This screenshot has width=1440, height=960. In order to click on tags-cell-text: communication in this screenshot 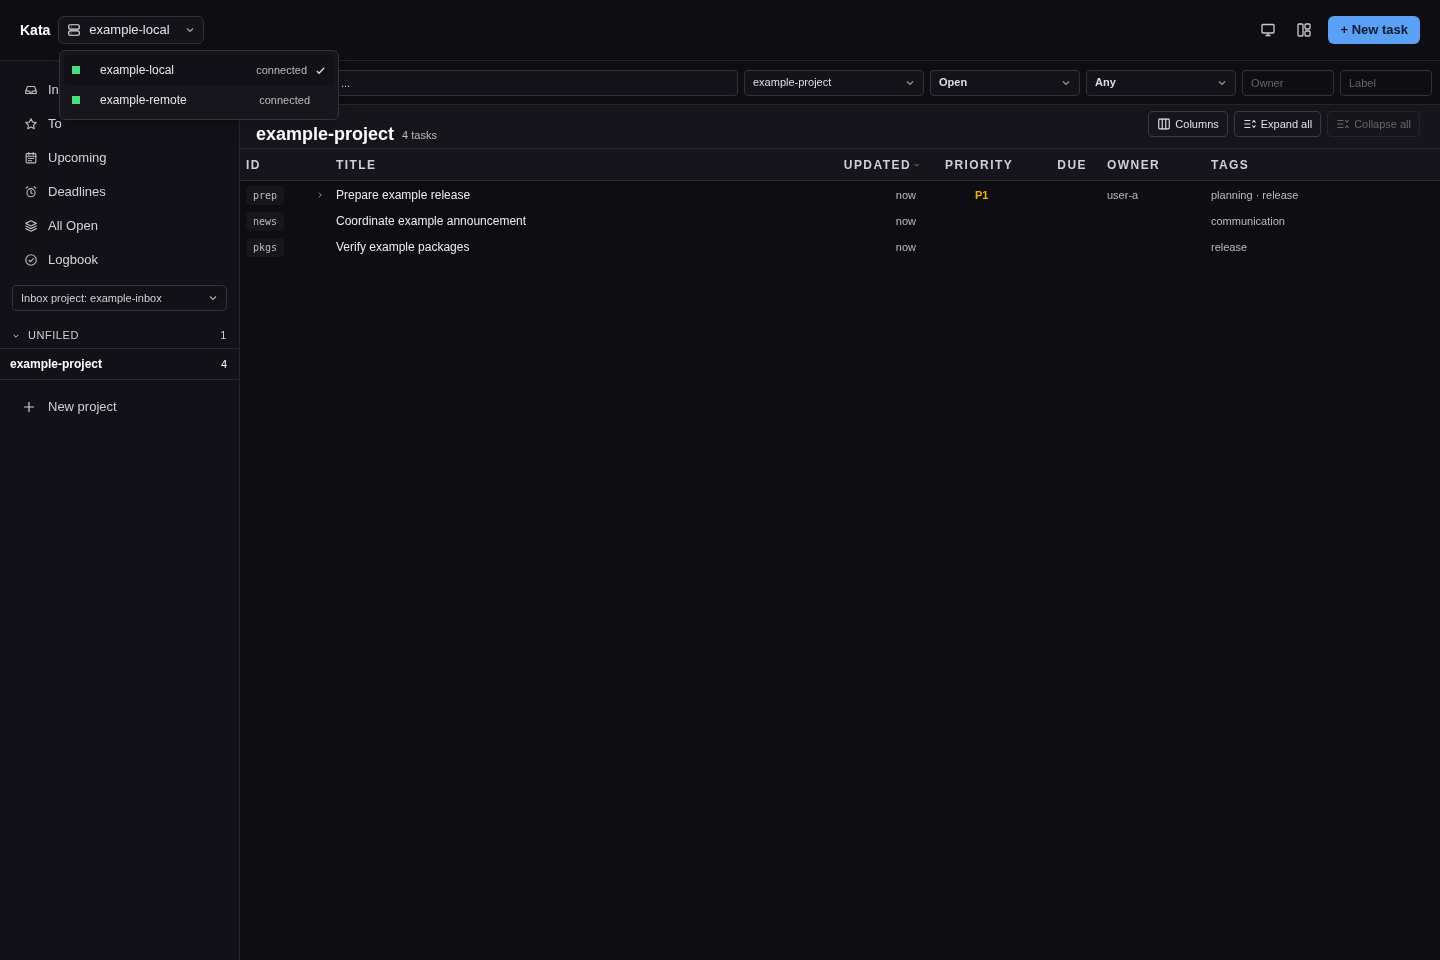, I will do `click(1248, 221)`.